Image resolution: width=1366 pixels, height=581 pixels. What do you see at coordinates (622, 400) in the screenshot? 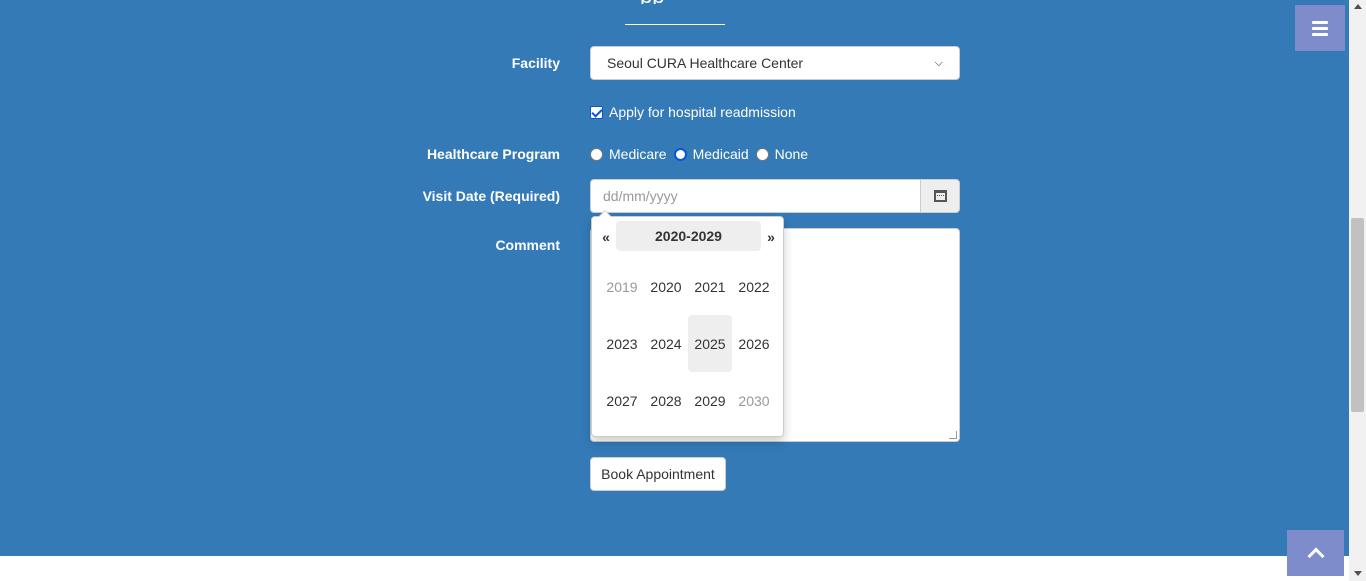
I see `datepicker-year: 2027` at bounding box center [622, 400].